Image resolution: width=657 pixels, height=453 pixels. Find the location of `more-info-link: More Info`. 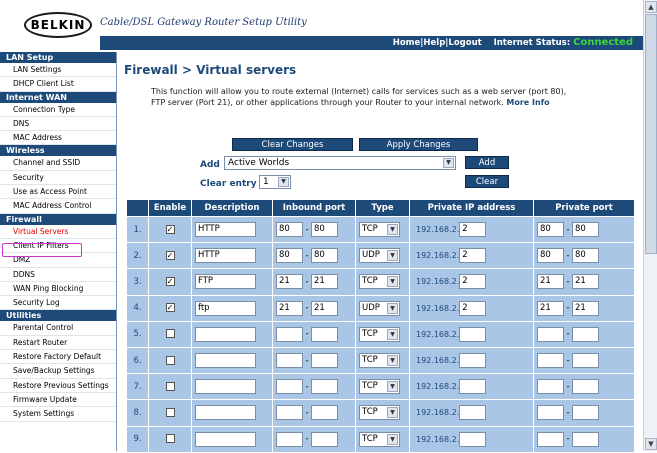

more-info-link: More Info is located at coordinates (527, 102).